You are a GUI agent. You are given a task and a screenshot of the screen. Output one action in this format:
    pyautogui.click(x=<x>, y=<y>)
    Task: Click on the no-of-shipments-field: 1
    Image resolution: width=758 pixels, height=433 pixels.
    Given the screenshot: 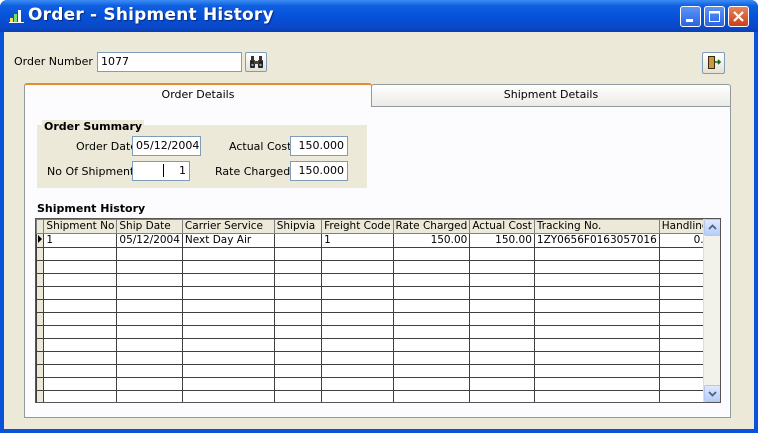 What is the action you would take?
    pyautogui.click(x=161, y=171)
    